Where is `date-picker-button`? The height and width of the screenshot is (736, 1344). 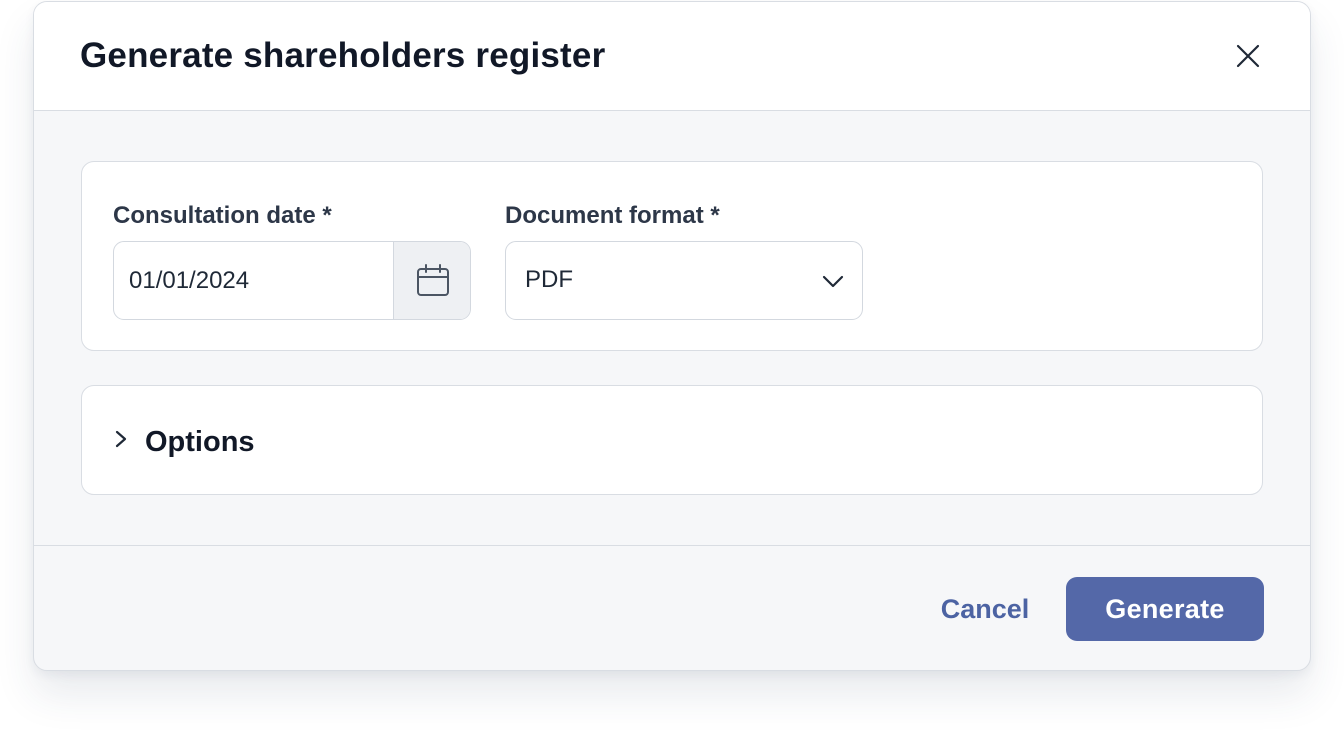
date-picker-button is located at coordinates (431, 280).